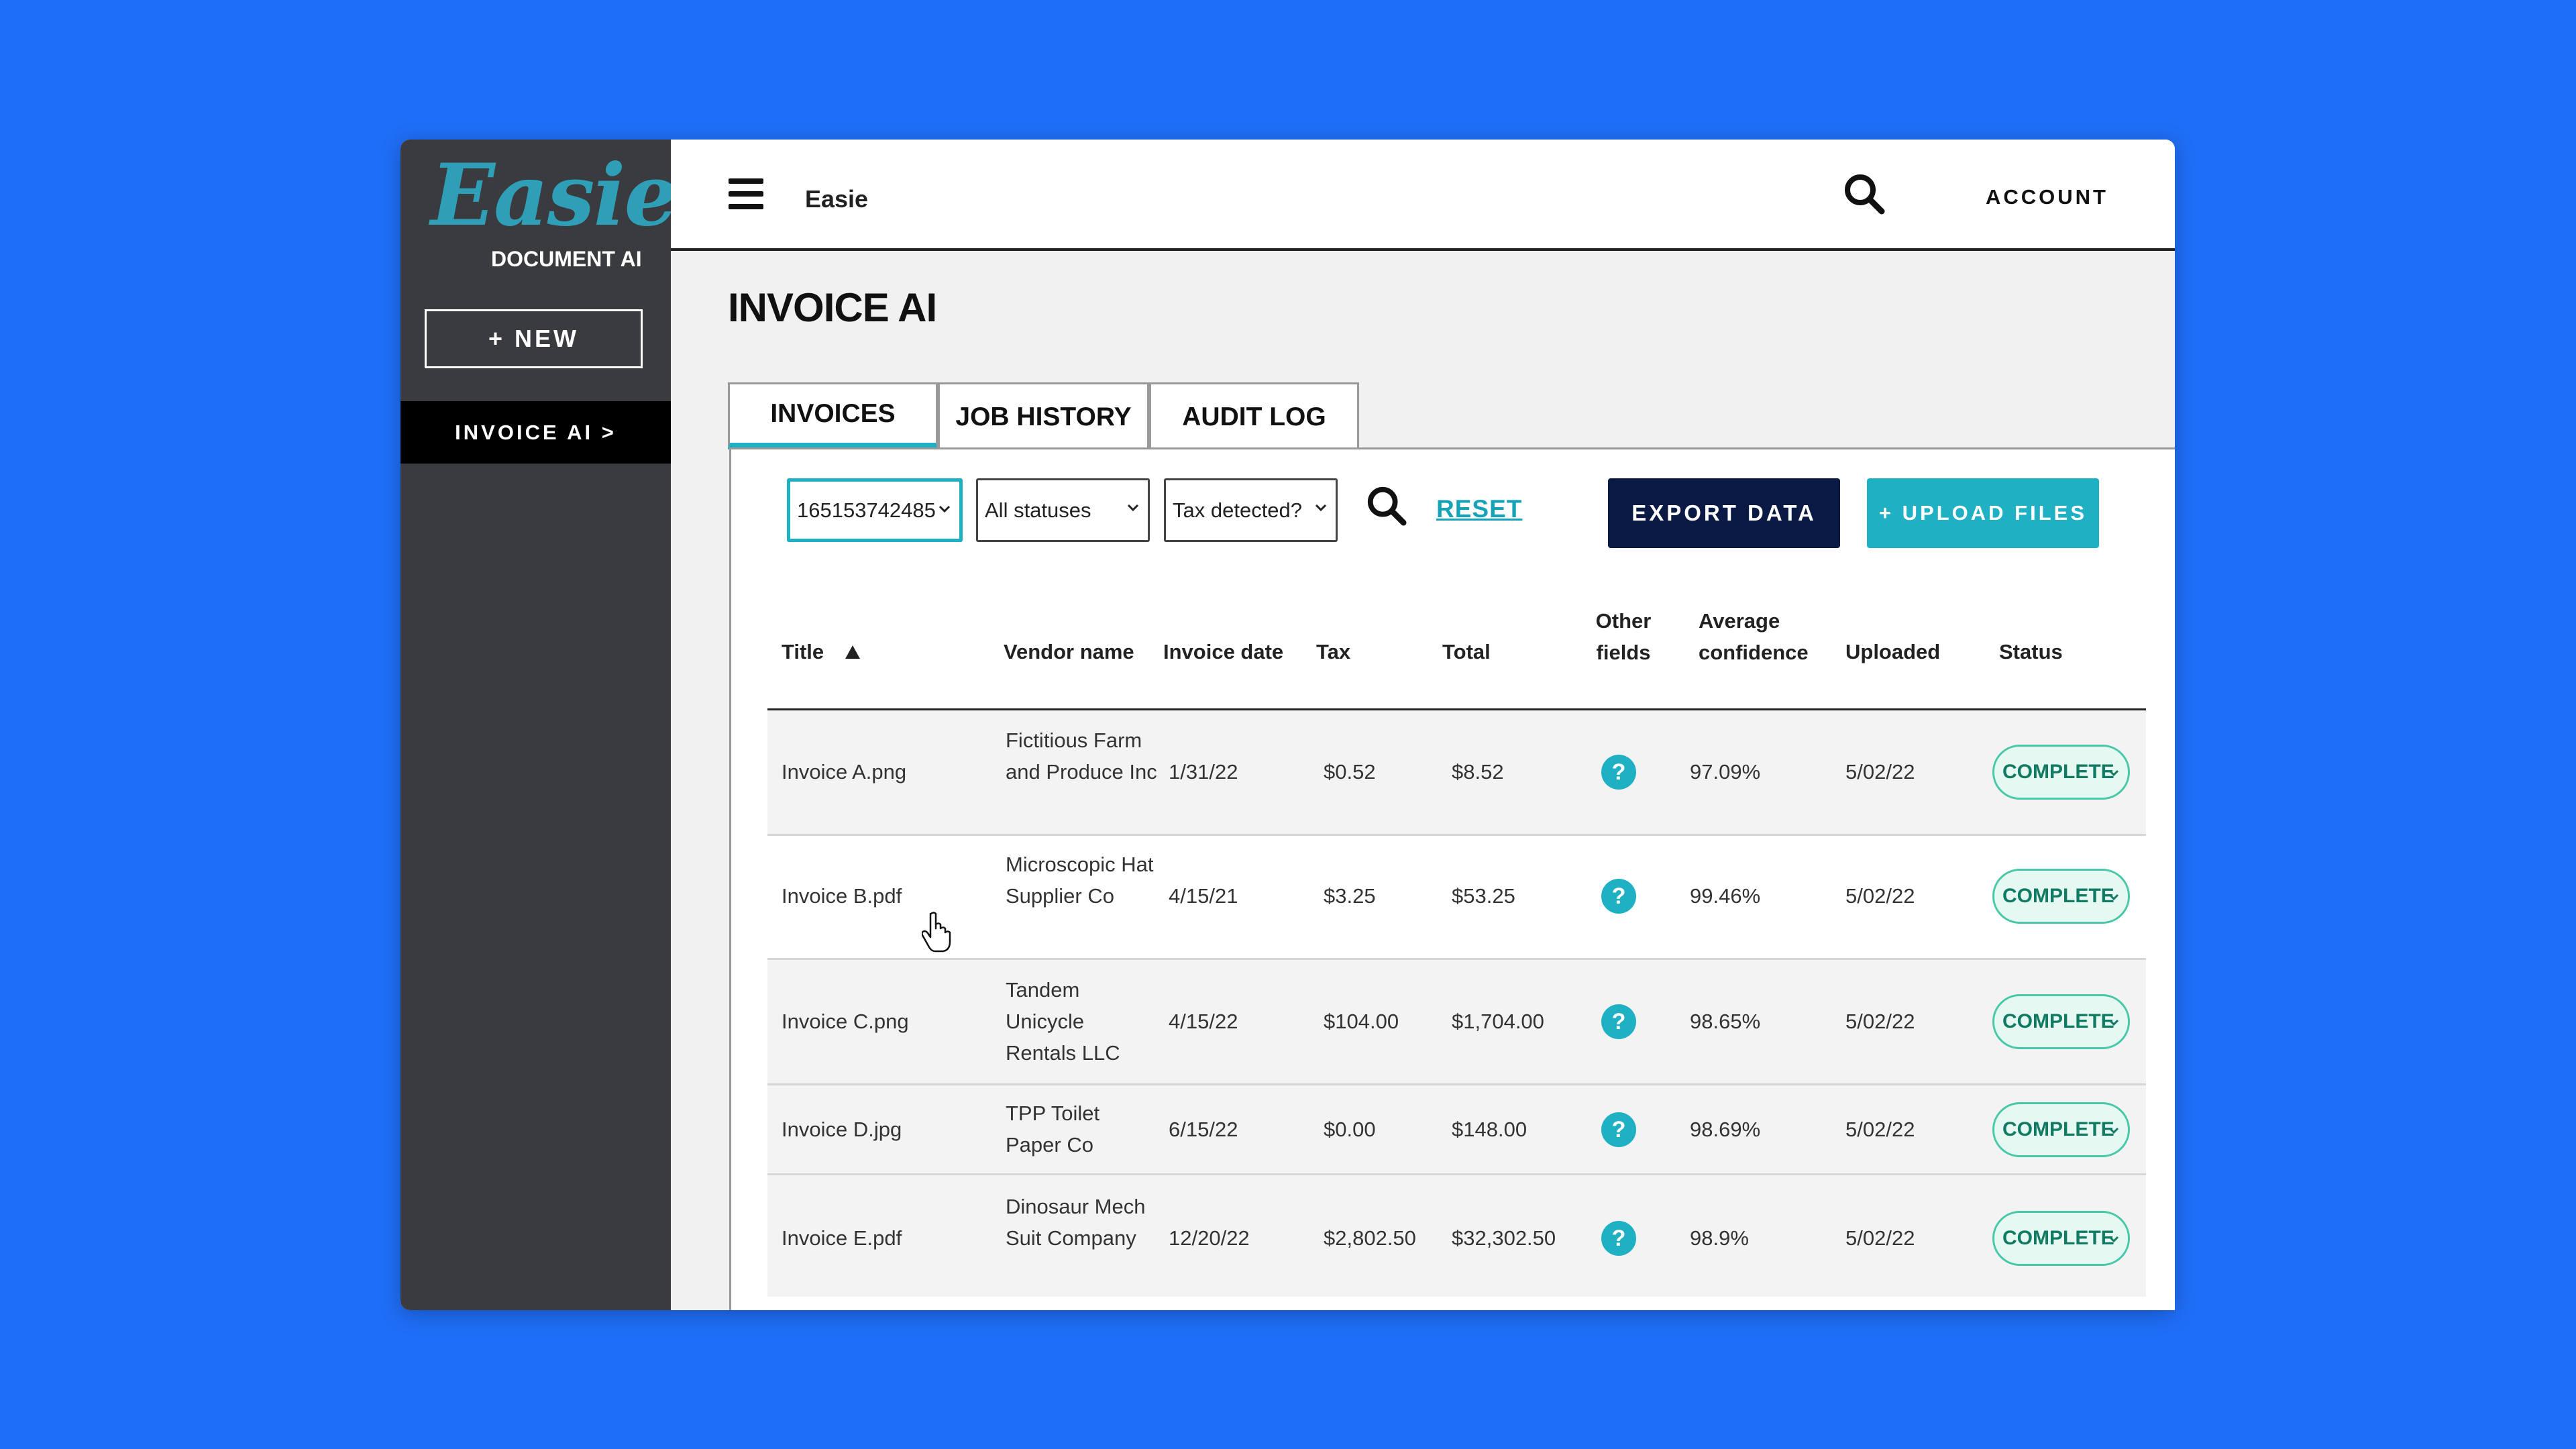 Image resolution: width=2576 pixels, height=1449 pixels. Describe the element at coordinates (803, 651) in the screenshot. I see `col-header-title: Title` at that location.